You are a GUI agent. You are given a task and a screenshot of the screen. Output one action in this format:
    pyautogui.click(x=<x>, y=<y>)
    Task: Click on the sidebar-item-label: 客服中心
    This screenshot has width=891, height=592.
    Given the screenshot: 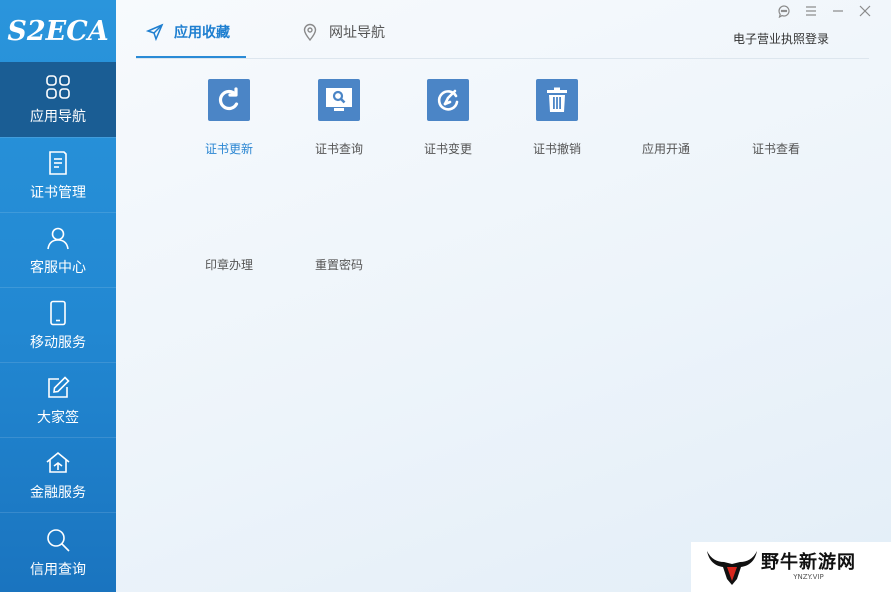 What is the action you would take?
    pyautogui.click(x=58, y=267)
    